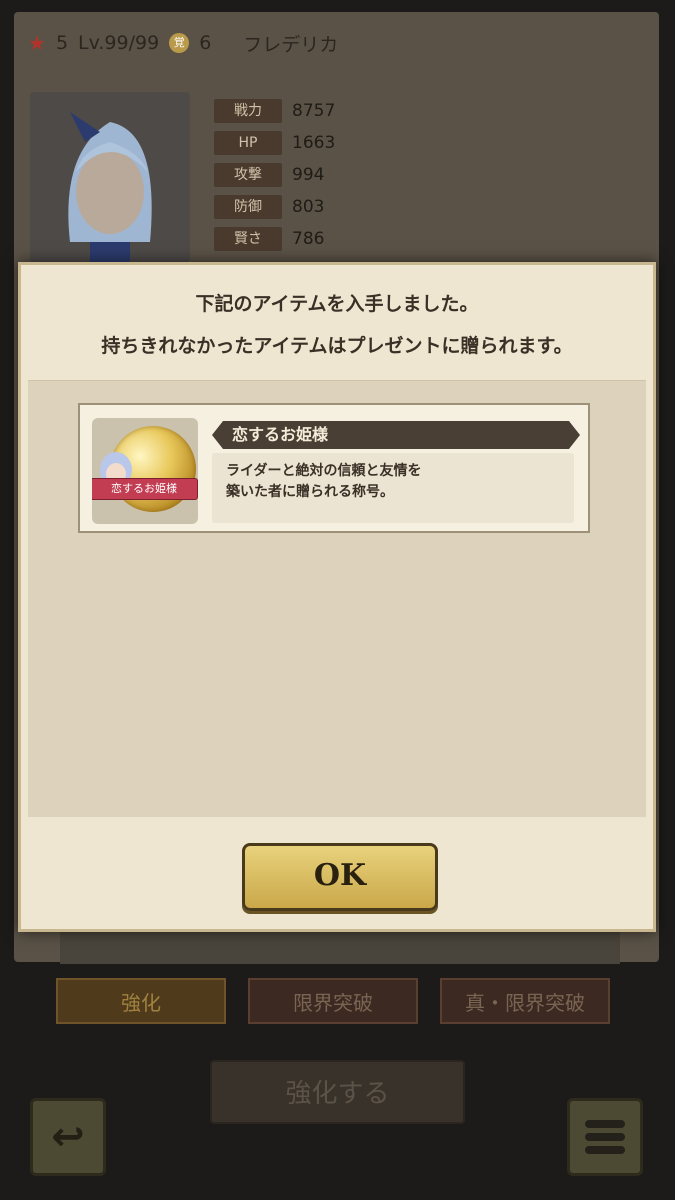 This screenshot has height=1200, width=675. I want to click on enhance-button: 強化する, so click(337, 1092).